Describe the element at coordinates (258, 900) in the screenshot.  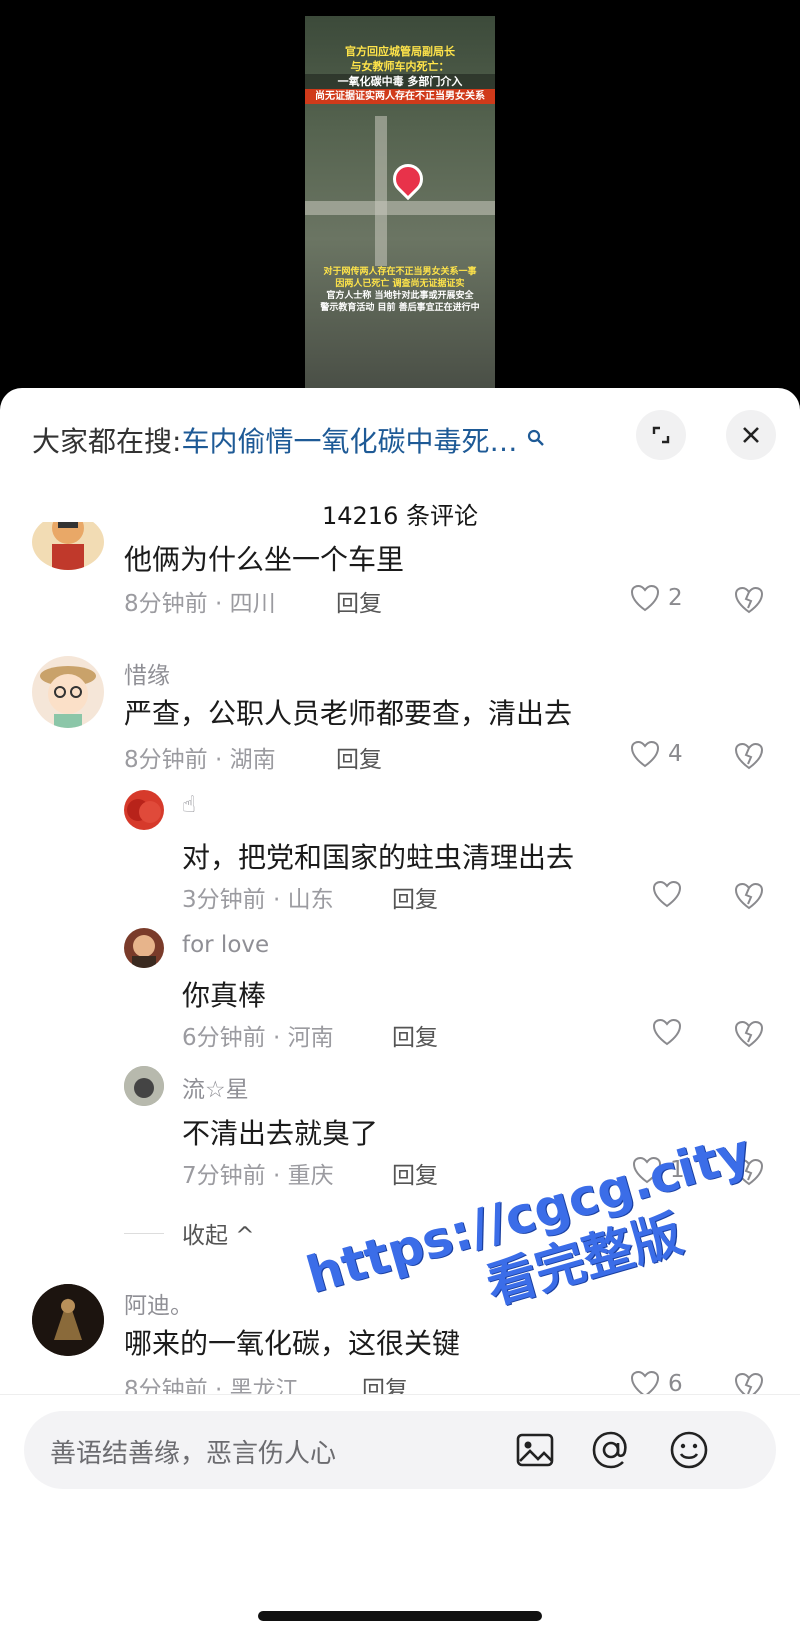
I see `comment-meta: 3分钟前 · 山东` at that location.